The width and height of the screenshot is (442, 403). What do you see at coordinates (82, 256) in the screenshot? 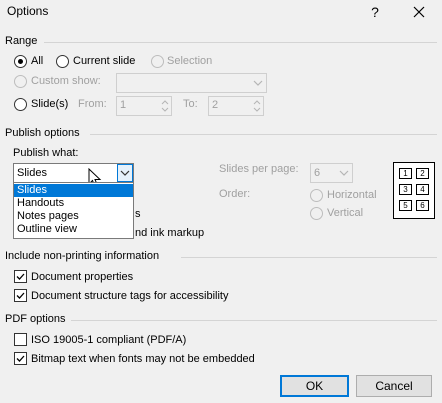
I see `nonprinting-section-label: Include non-printing information` at bounding box center [82, 256].